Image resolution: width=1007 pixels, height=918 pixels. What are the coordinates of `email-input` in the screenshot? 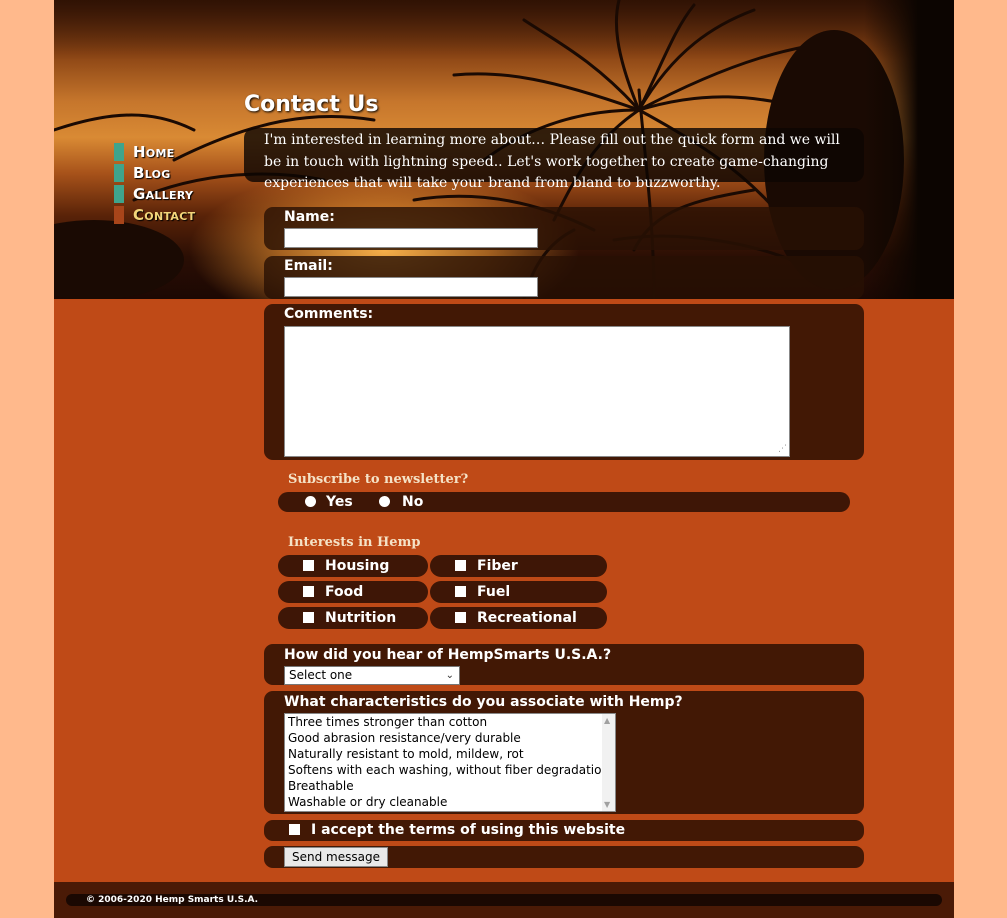 It's located at (411, 287).